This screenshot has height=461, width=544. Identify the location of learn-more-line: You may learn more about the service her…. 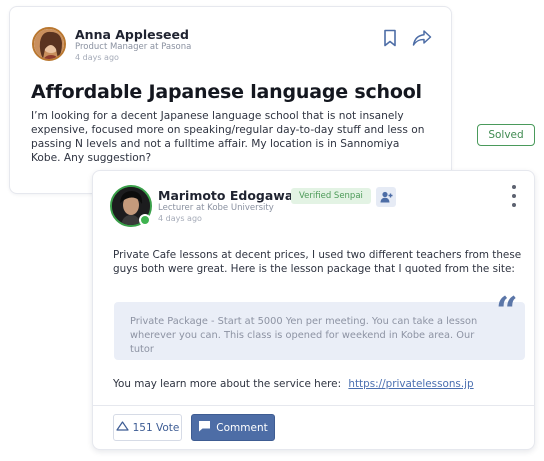
(293, 384).